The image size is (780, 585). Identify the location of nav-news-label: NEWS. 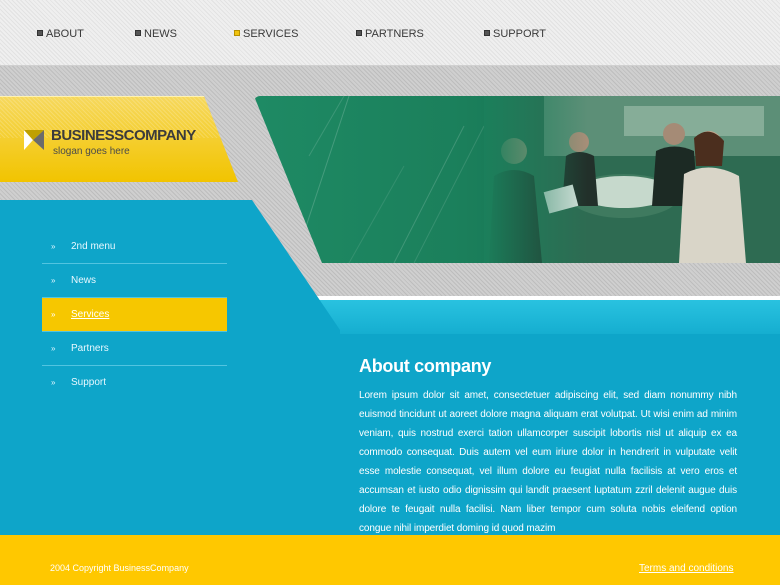
(160, 34).